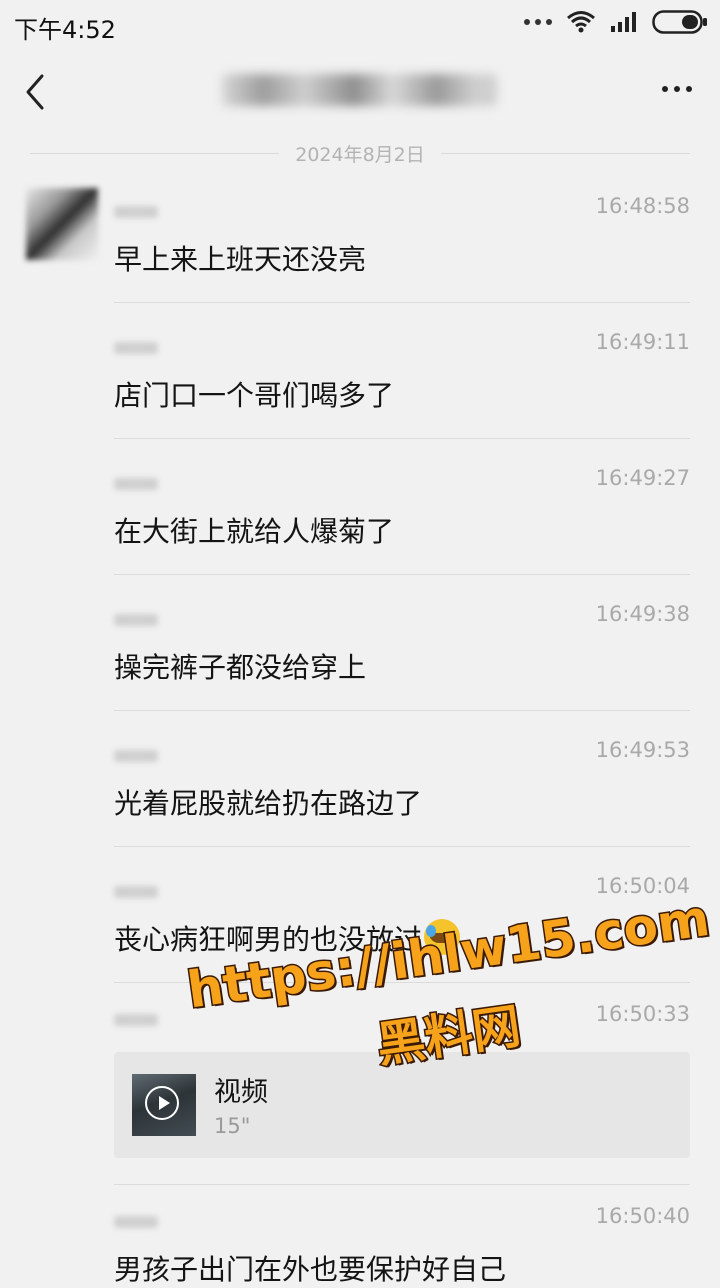 This screenshot has height=1288, width=720. I want to click on chevron-left-icon, so click(35, 92).